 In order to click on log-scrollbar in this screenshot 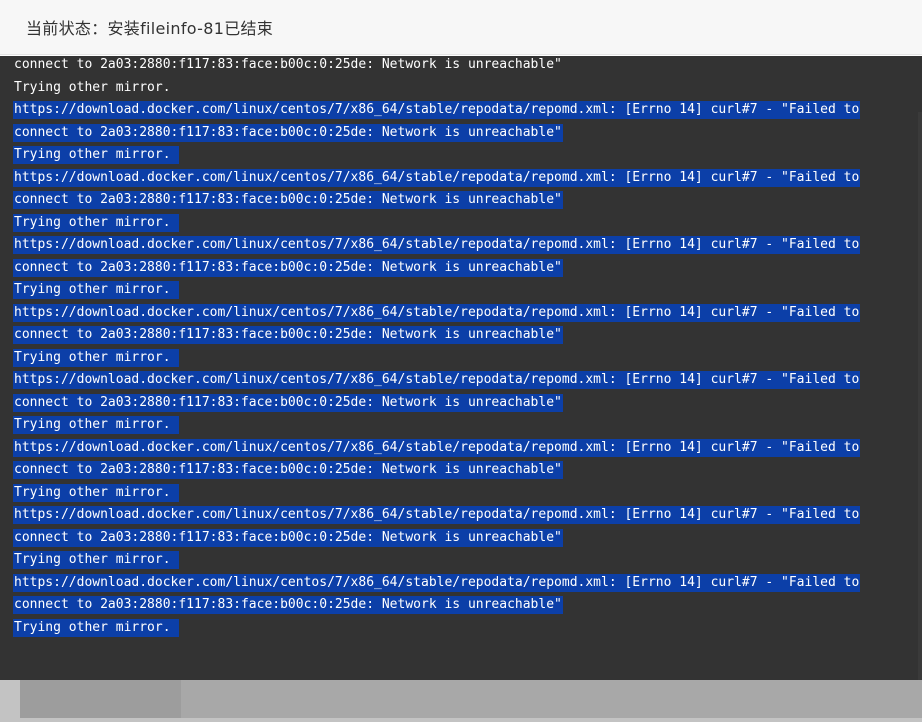, I will do `click(920, 396)`.